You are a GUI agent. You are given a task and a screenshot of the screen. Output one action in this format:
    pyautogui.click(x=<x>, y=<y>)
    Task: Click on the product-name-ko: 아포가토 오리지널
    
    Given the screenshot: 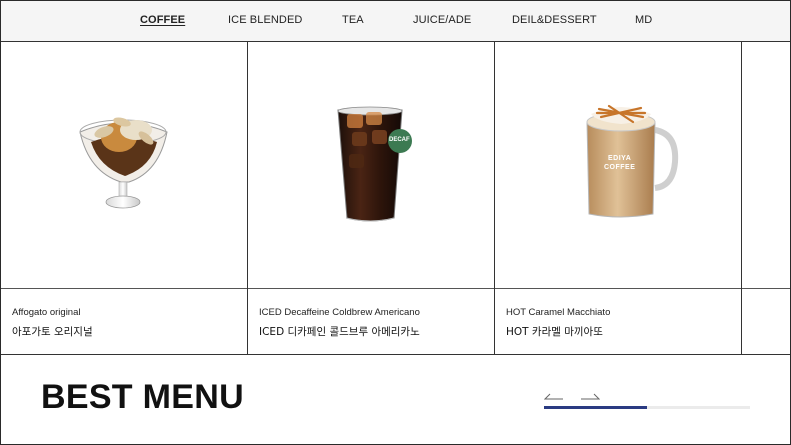 What is the action you would take?
    pyautogui.click(x=52, y=332)
    